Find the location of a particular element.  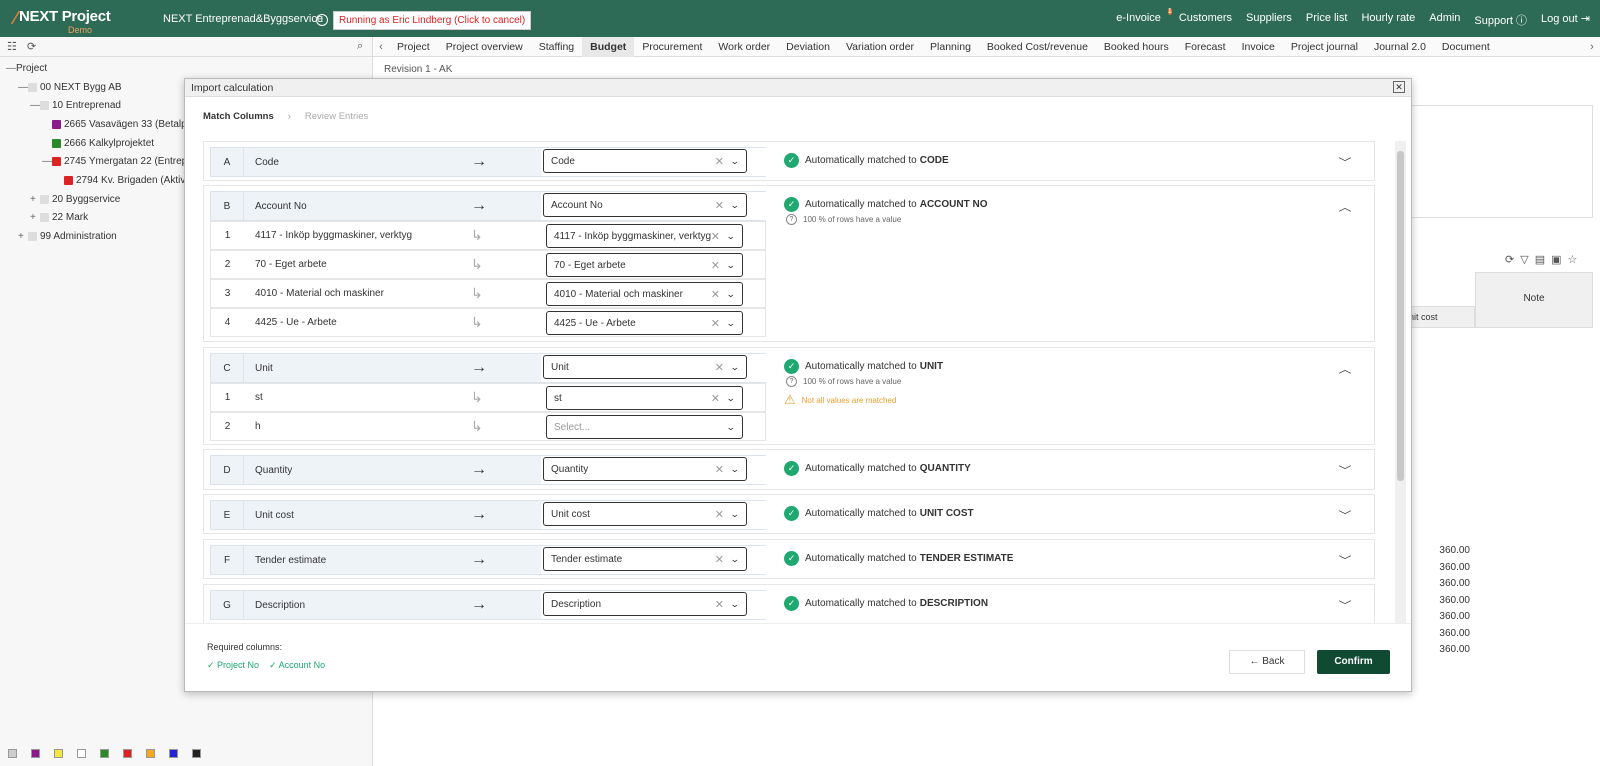

tab-planning: Planning is located at coordinates (950, 47).